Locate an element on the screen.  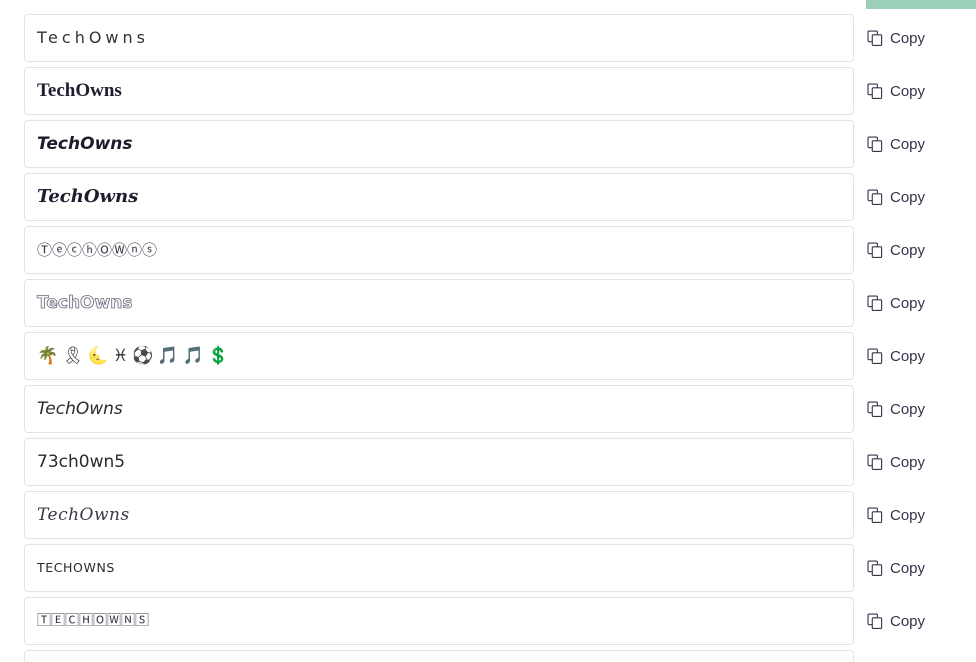
font-sample-box-emoji: 🌴🎗🌜♓⚽🎵🎵💲 is located at coordinates (439, 356).